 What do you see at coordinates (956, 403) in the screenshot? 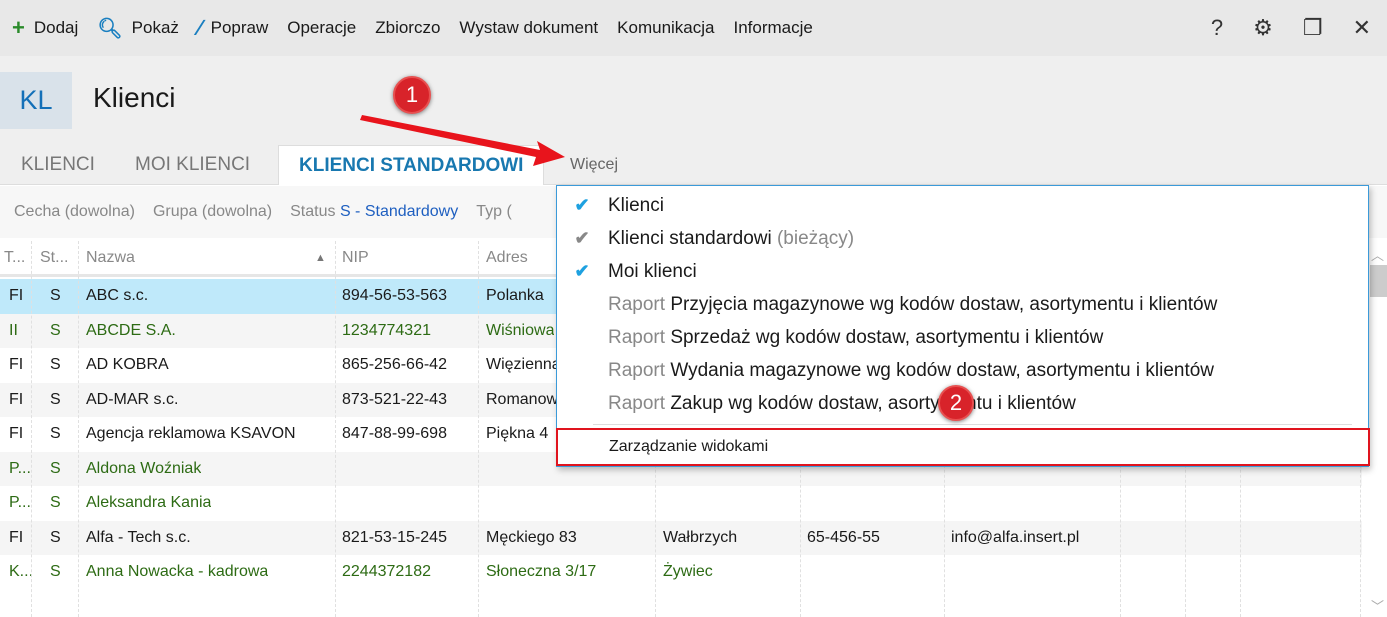
I see `annotation-badge-2: 2` at bounding box center [956, 403].